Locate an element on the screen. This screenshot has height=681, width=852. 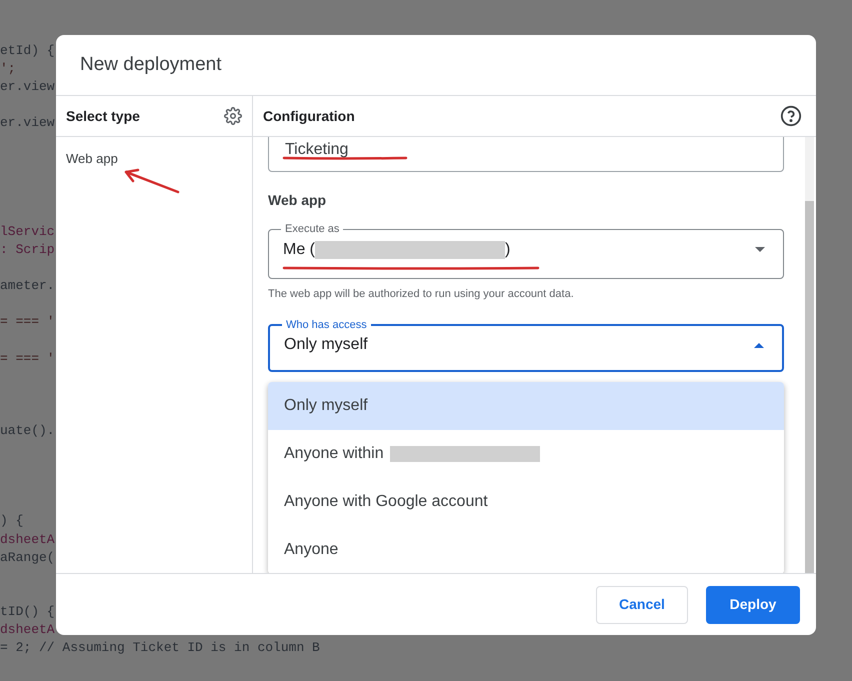
settings-icon is located at coordinates (233, 116).